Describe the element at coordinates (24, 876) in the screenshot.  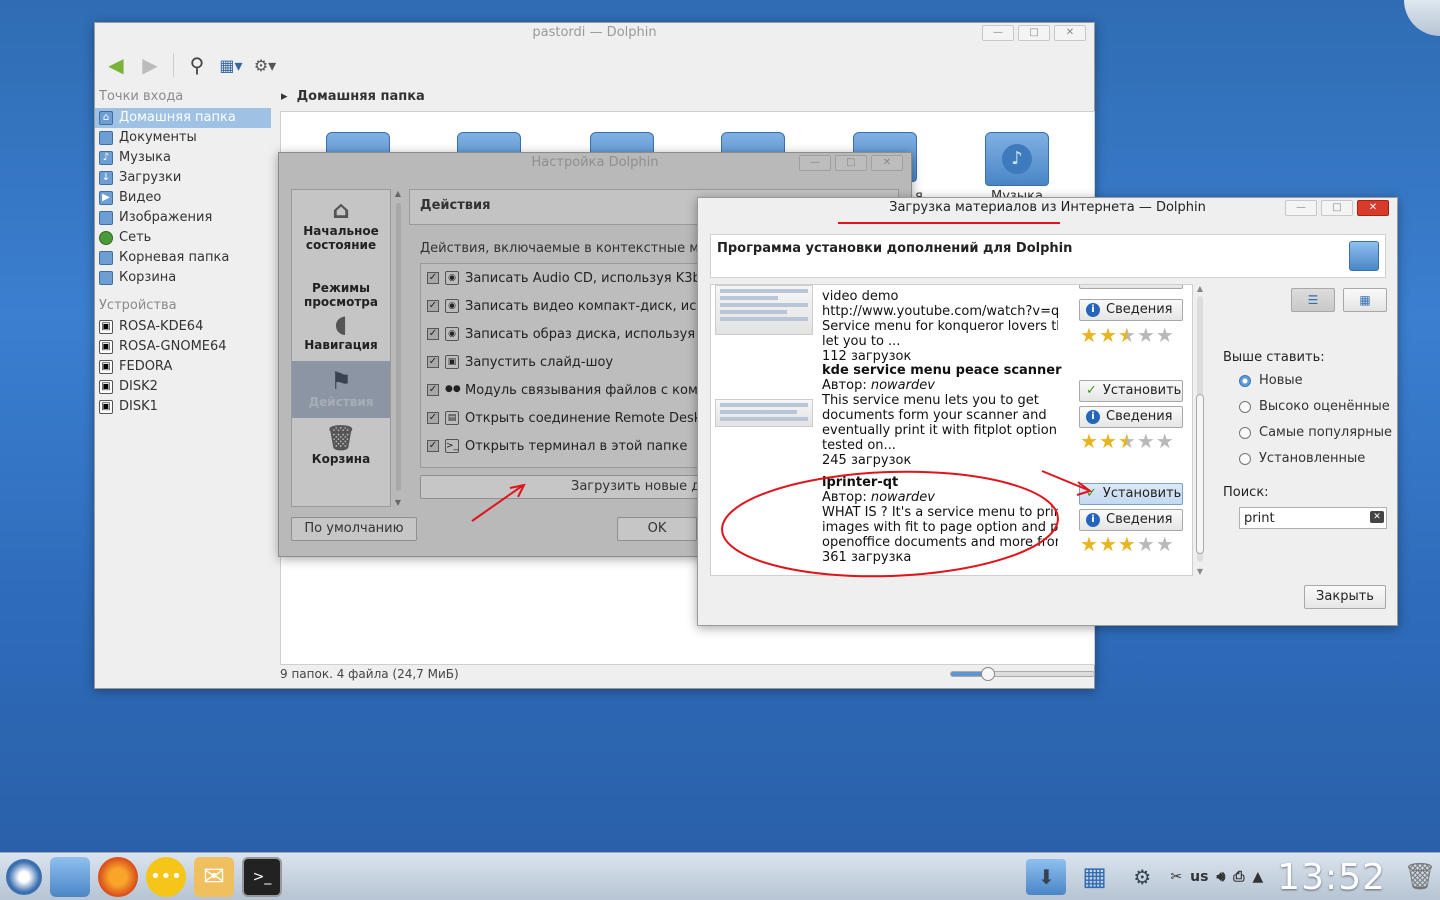
I see `launcher-menu-icon` at that location.